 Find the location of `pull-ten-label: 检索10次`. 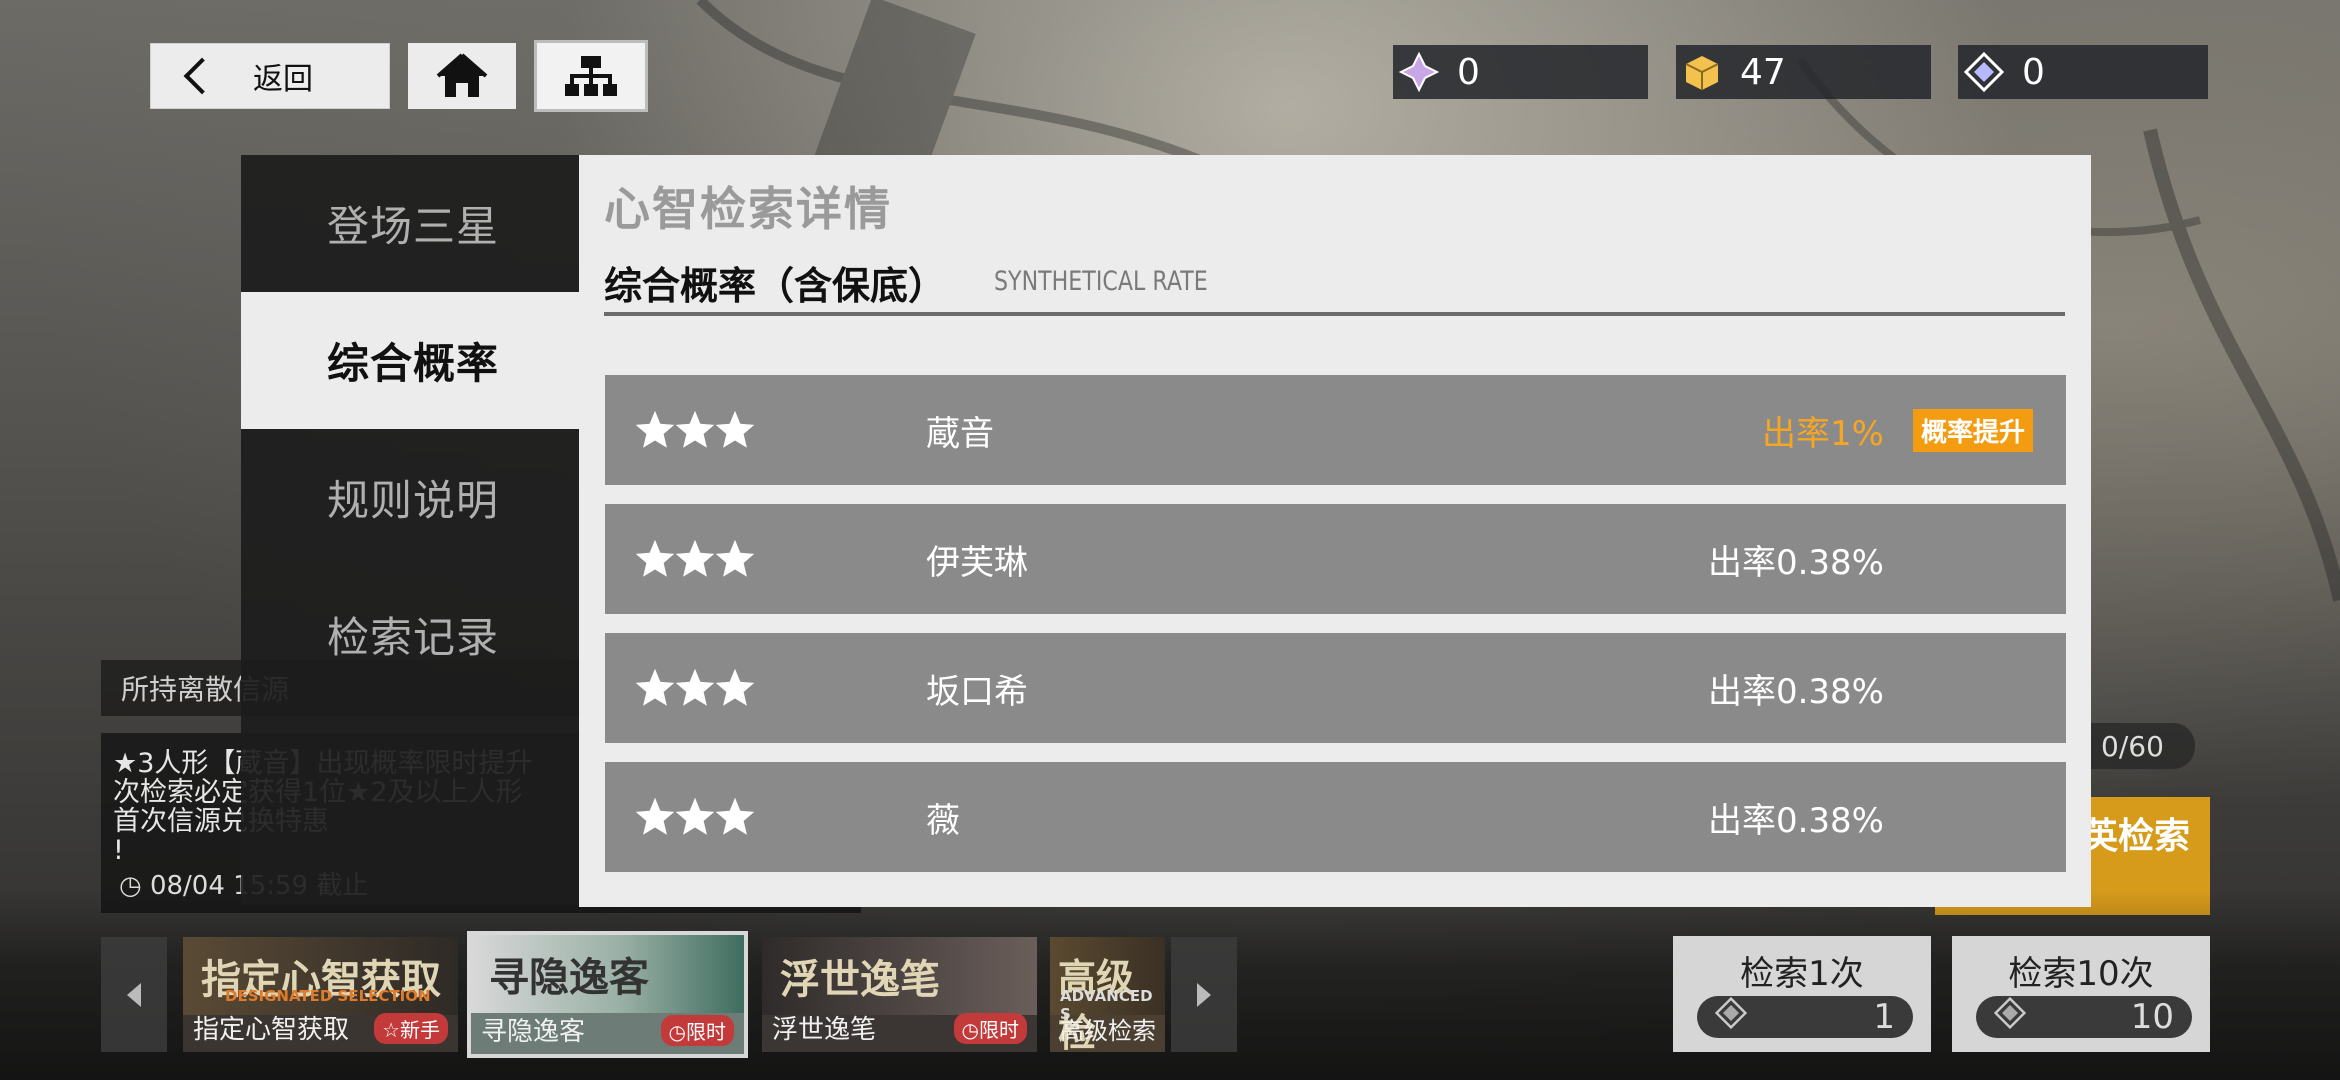

pull-ten-label: 检索10次 is located at coordinates (2081, 974).